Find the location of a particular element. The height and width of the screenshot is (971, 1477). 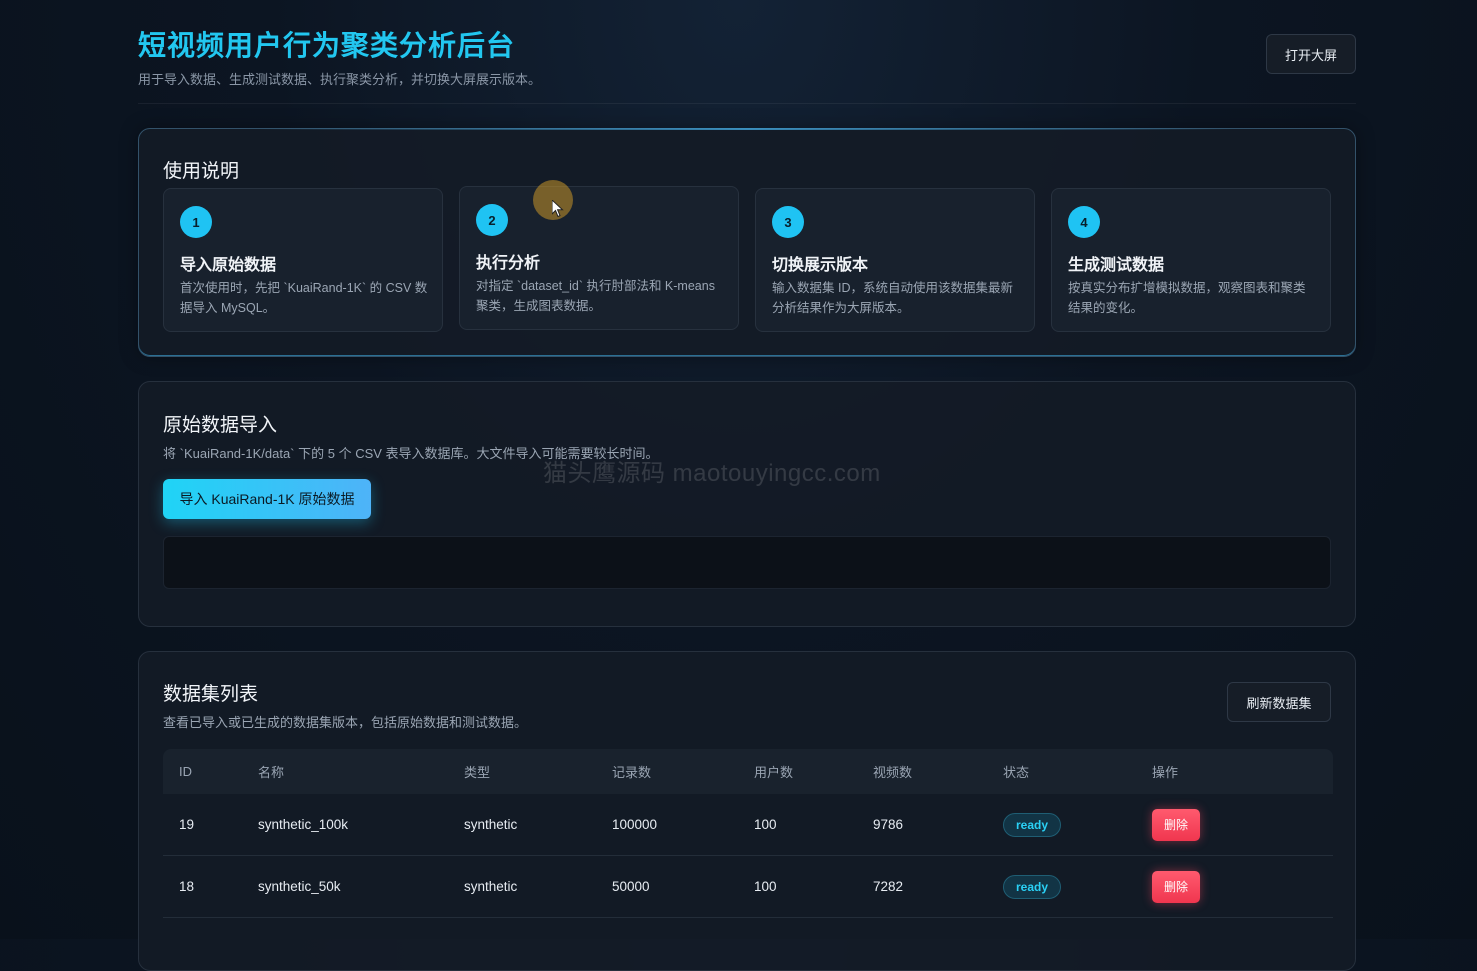

step-title: 执行分析 is located at coordinates (508, 263).